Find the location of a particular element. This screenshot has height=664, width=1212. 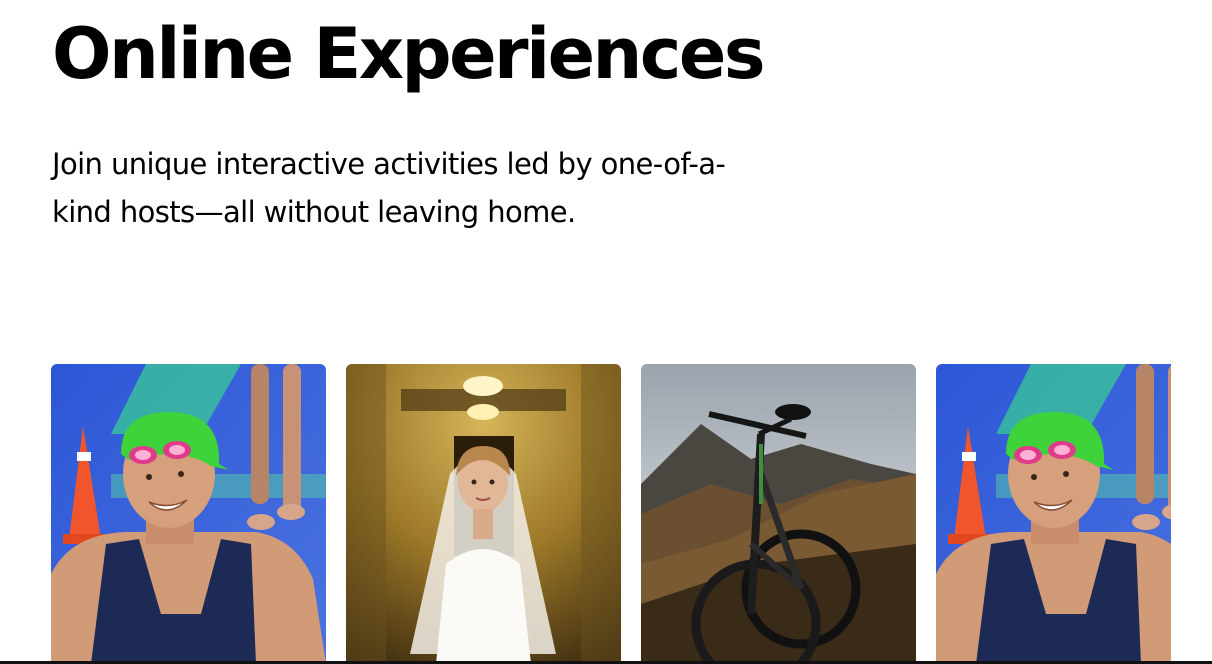

bride-photo is located at coordinates (483, 514).